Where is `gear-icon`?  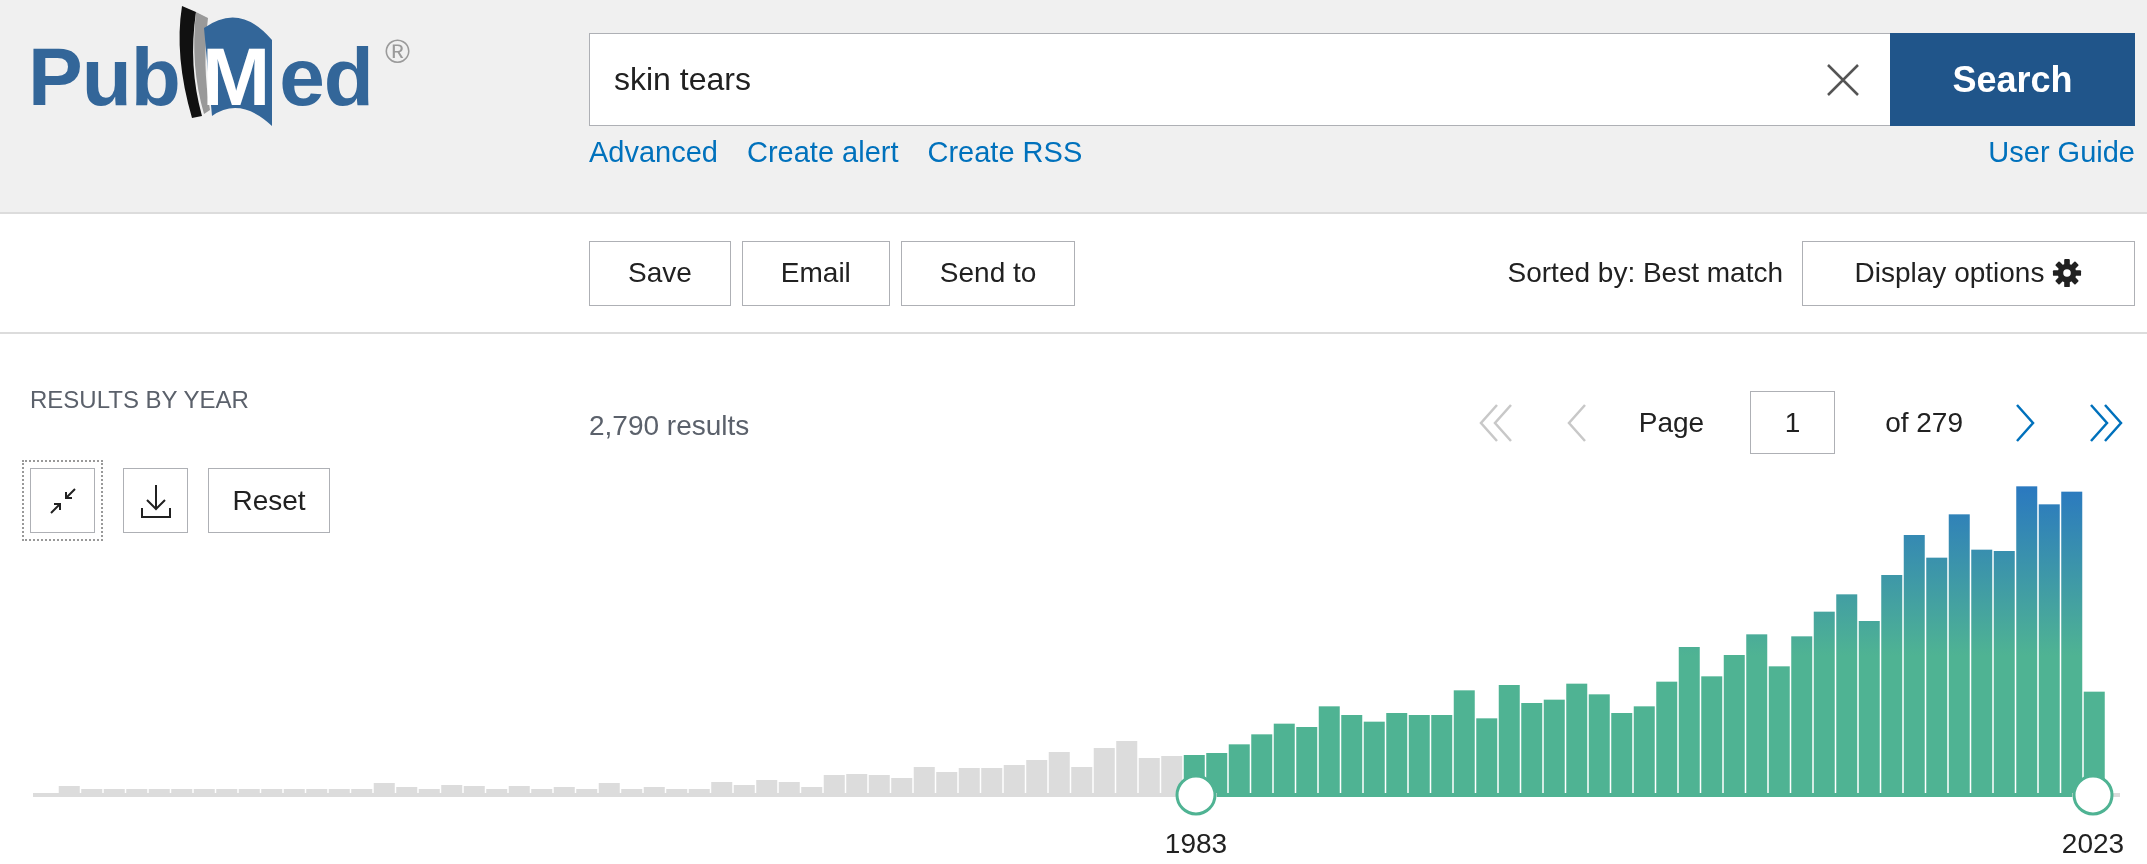 gear-icon is located at coordinates (2067, 273).